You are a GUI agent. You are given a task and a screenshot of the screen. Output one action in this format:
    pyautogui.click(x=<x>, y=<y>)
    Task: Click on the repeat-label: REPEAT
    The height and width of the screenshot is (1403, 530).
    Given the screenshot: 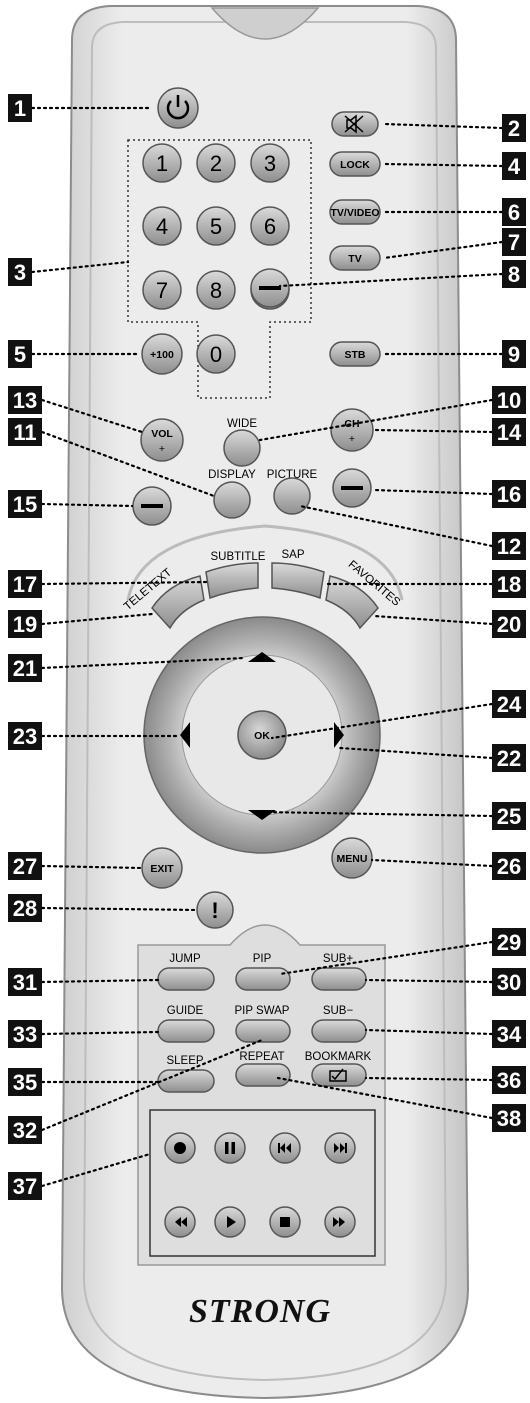 What is the action you would take?
    pyautogui.click(x=261, y=1057)
    